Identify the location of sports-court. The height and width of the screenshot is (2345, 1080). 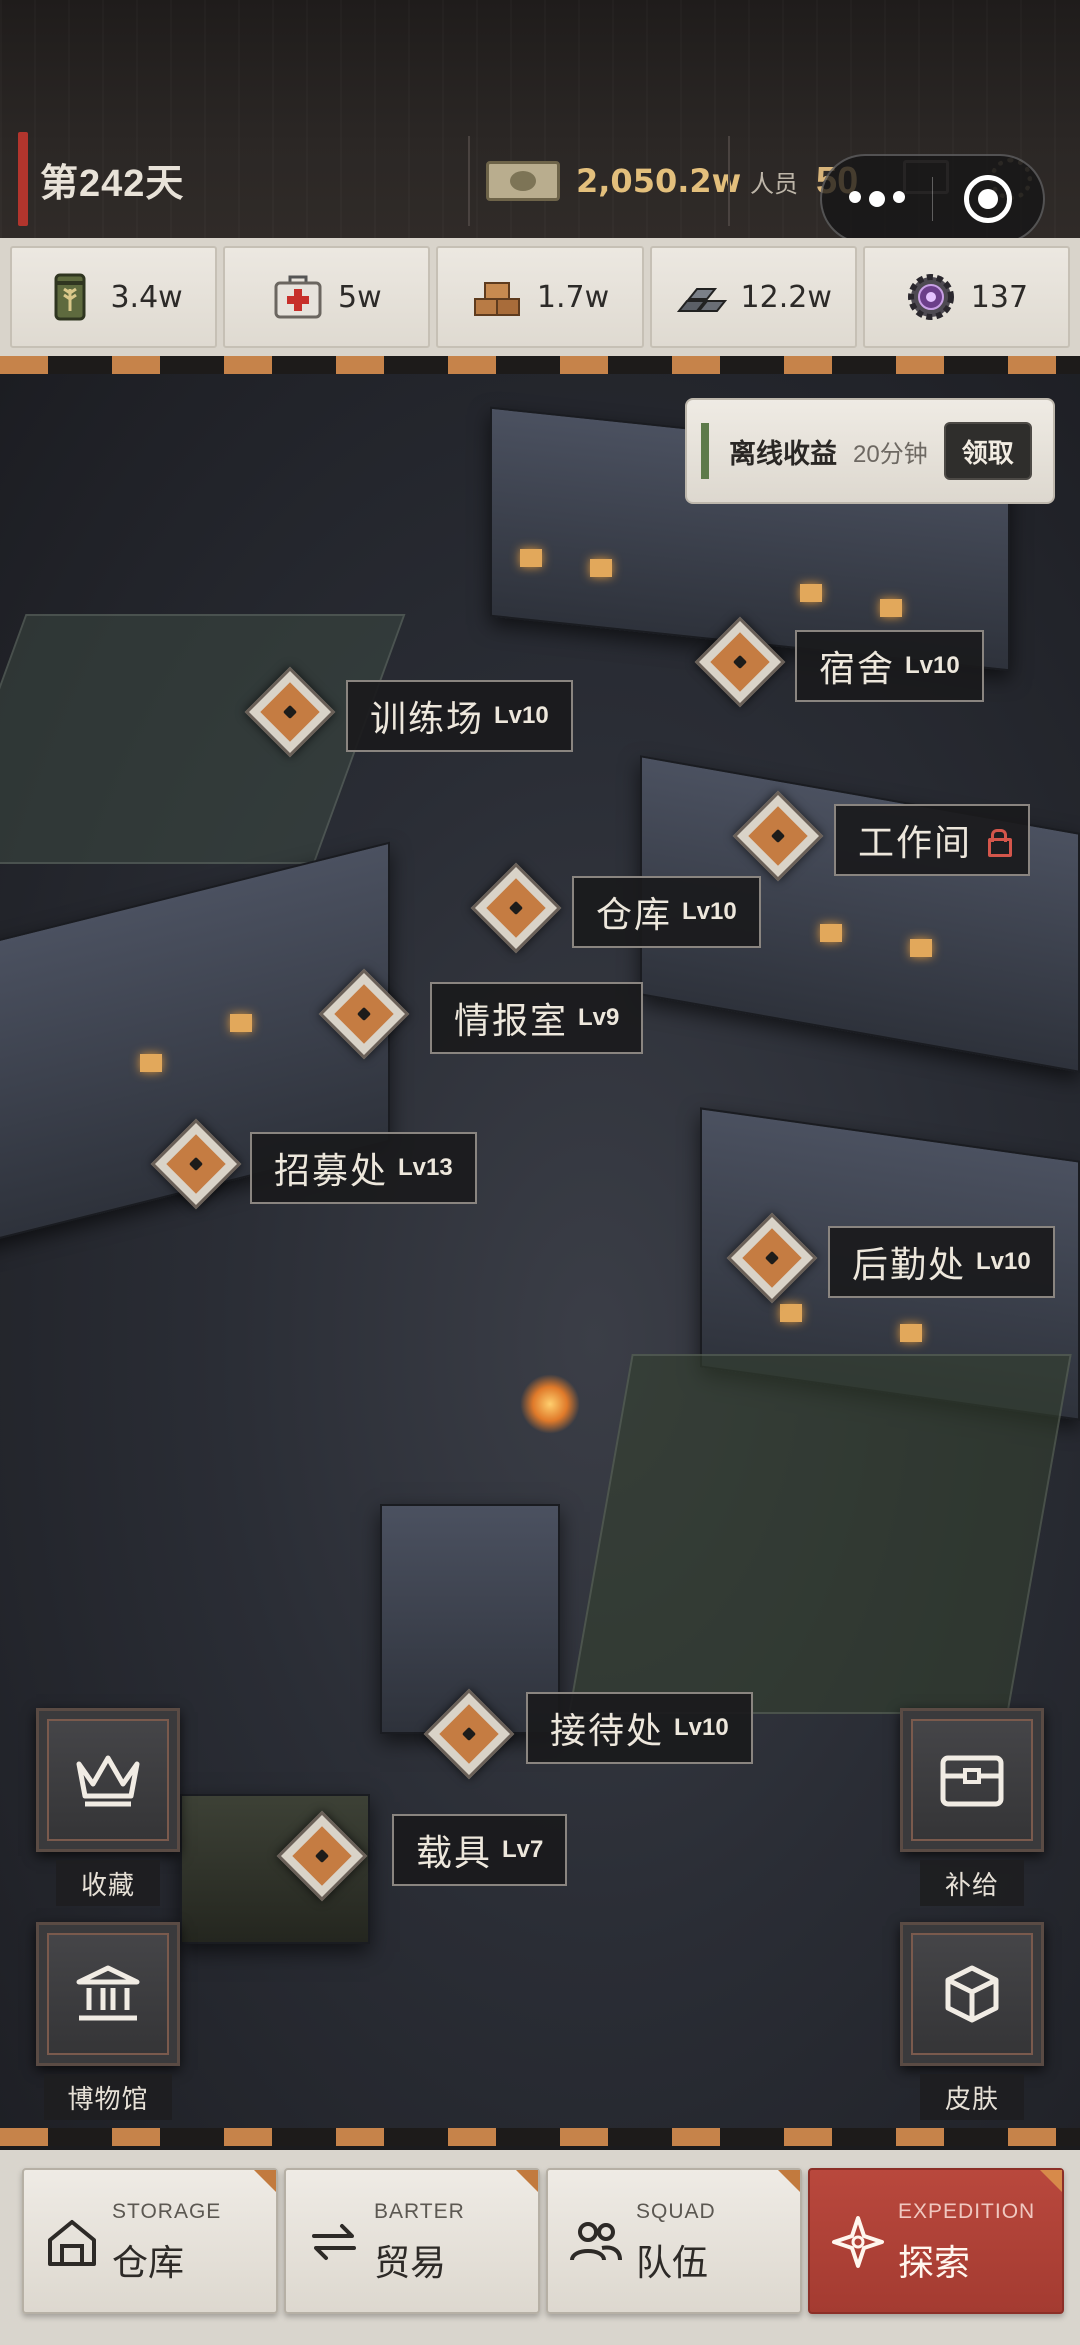
(203, 739).